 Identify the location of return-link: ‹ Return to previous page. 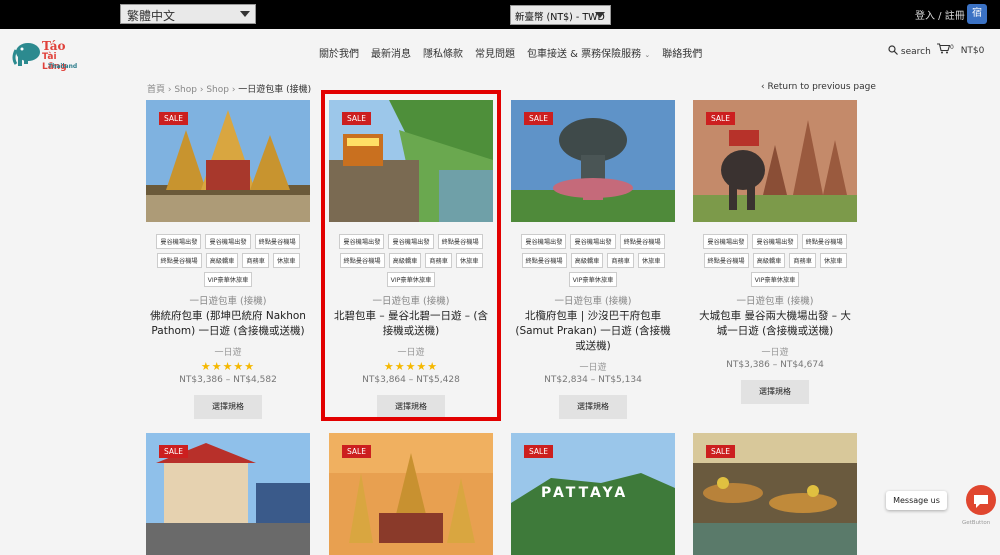
(818, 87).